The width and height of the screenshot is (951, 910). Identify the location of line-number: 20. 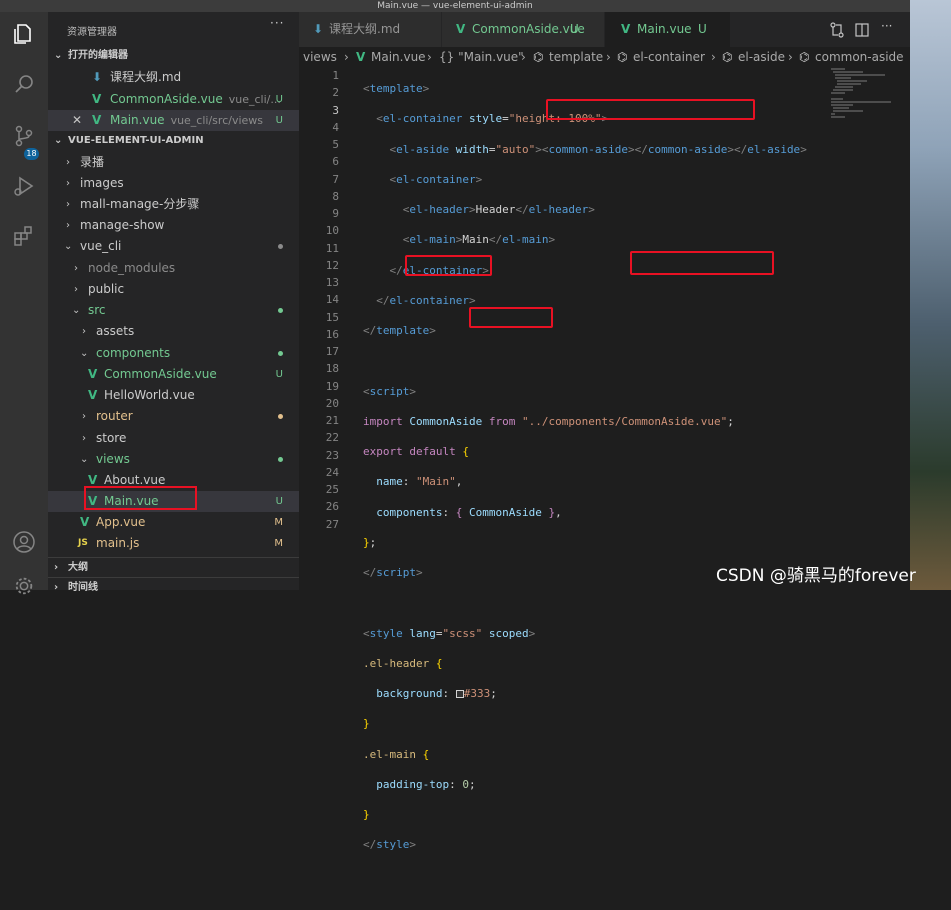
(332, 403).